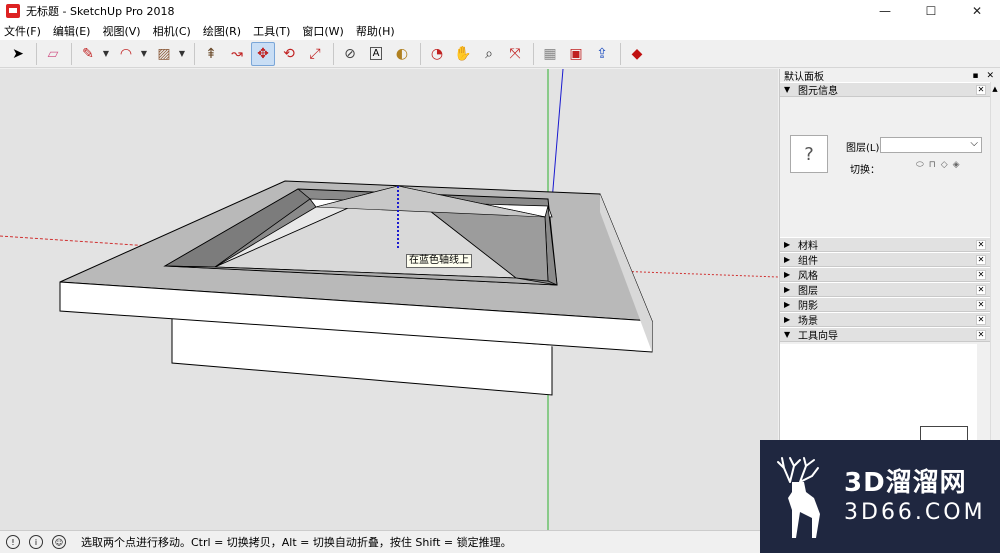 The height and width of the screenshot is (553, 1000). I want to click on section-components: ▶ 组件 ✕, so click(885, 259).